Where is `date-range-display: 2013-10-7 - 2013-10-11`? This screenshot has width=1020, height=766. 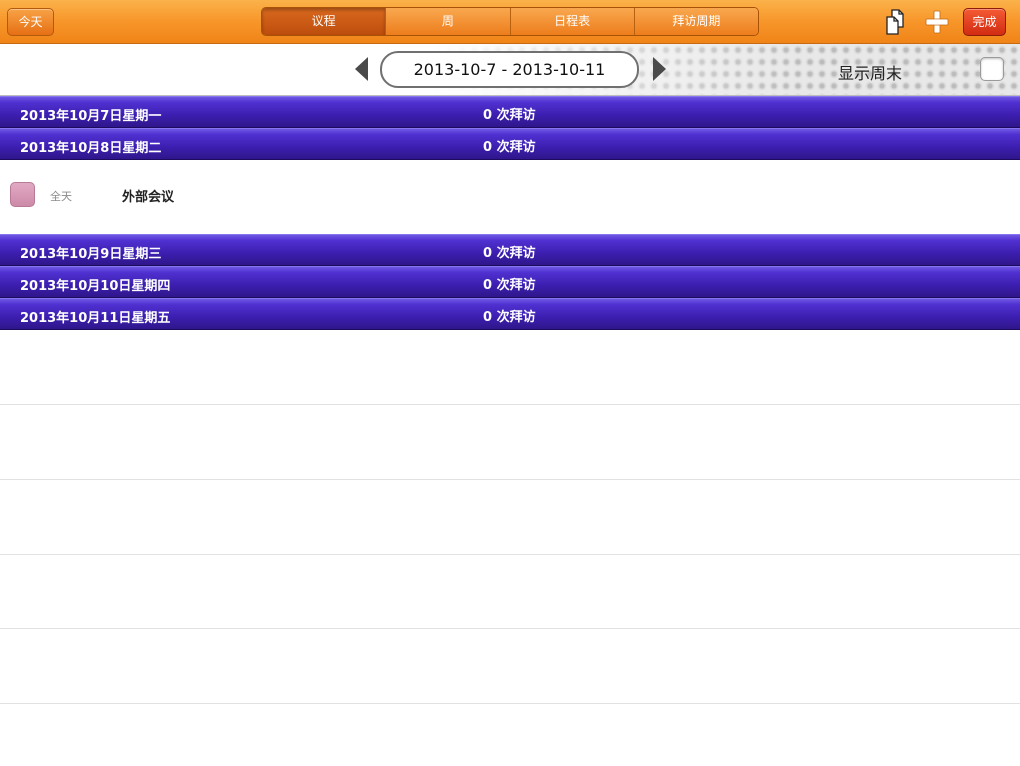 date-range-display: 2013-10-7 - 2013-10-11 is located at coordinates (509, 69).